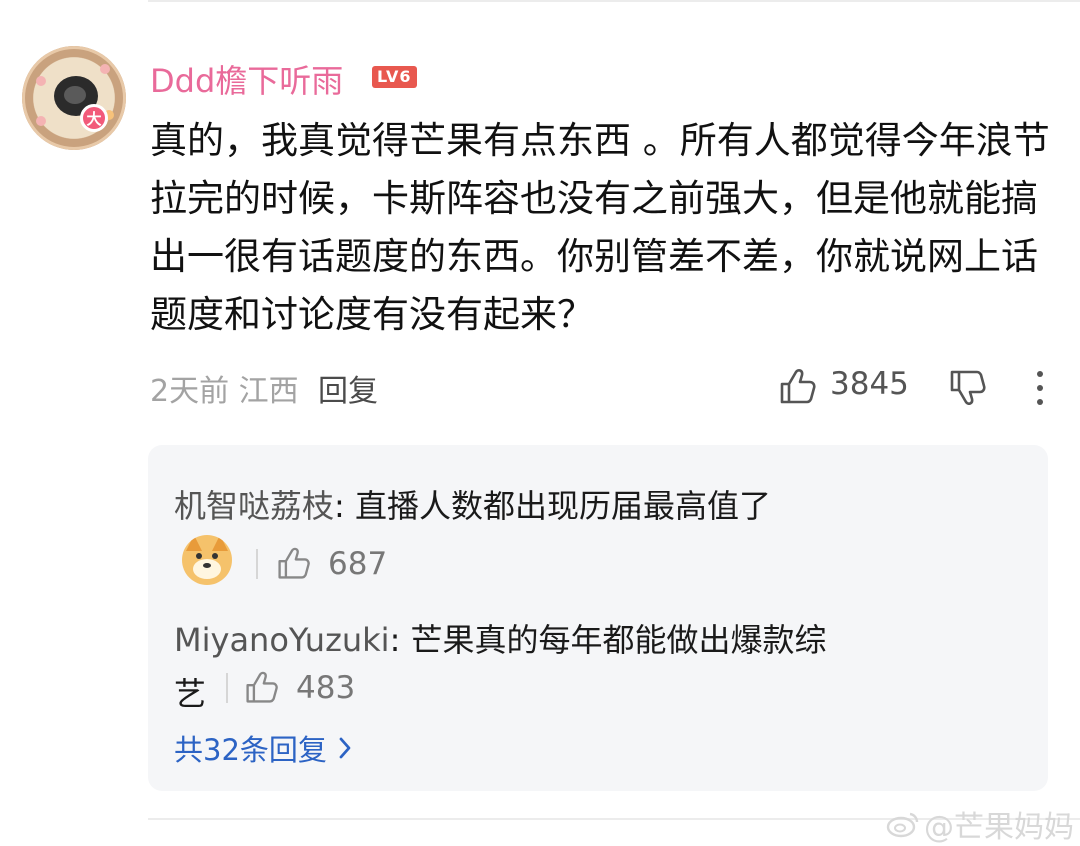  I want to click on reply-author: MiyanoYuzuki, so click(282, 640).